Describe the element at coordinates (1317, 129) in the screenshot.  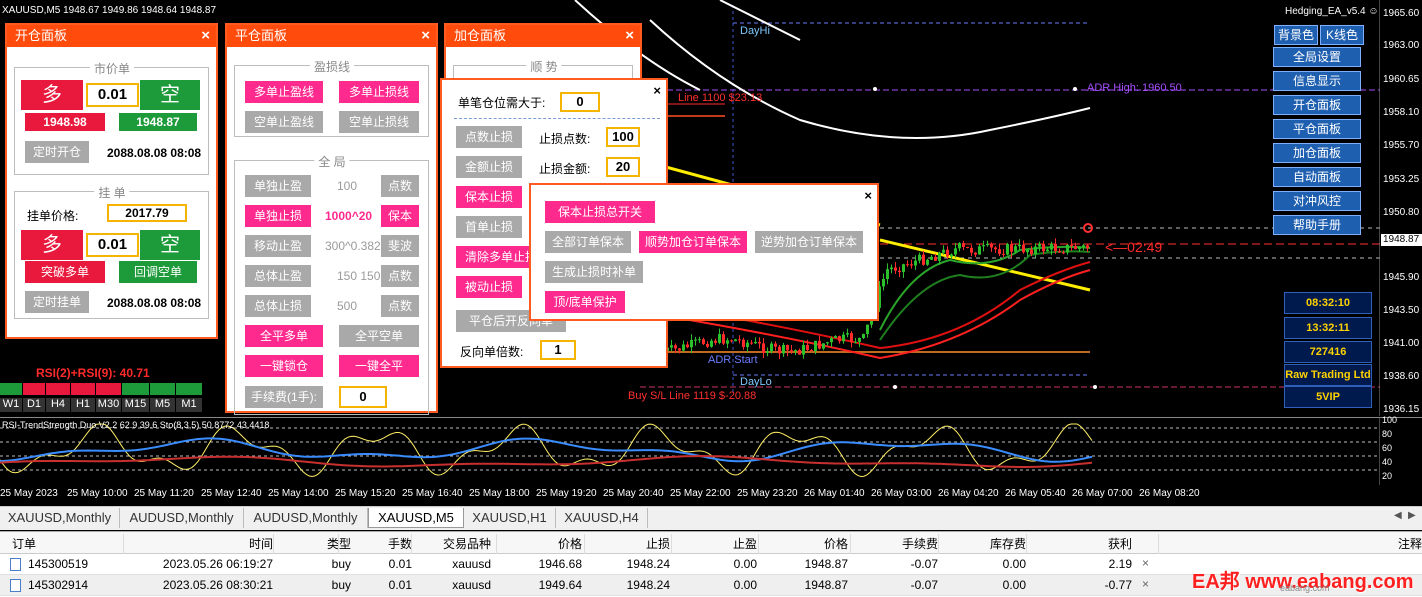
I see `right-menu-item: 平仓面板` at that location.